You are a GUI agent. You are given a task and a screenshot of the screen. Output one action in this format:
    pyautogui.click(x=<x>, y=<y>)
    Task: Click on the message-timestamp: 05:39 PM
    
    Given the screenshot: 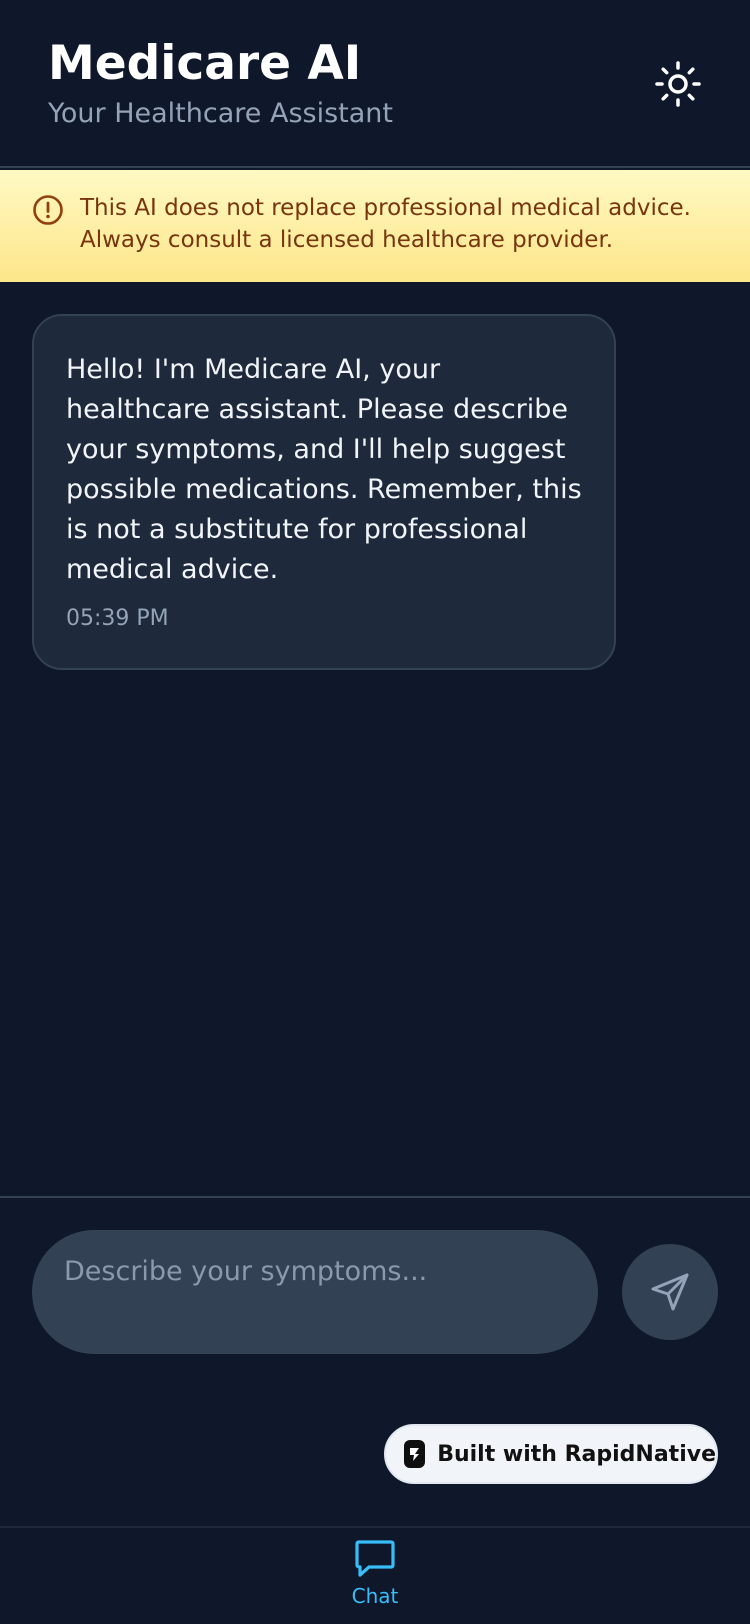 What is the action you would take?
    pyautogui.click(x=117, y=618)
    